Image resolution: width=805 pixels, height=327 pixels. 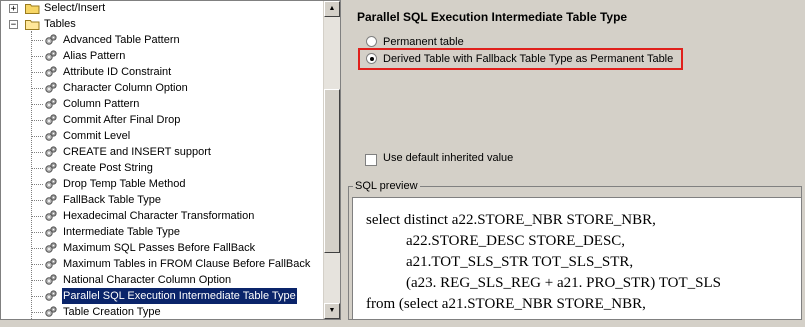 I want to click on tree-item-label: Create Post String, so click(x=108, y=168).